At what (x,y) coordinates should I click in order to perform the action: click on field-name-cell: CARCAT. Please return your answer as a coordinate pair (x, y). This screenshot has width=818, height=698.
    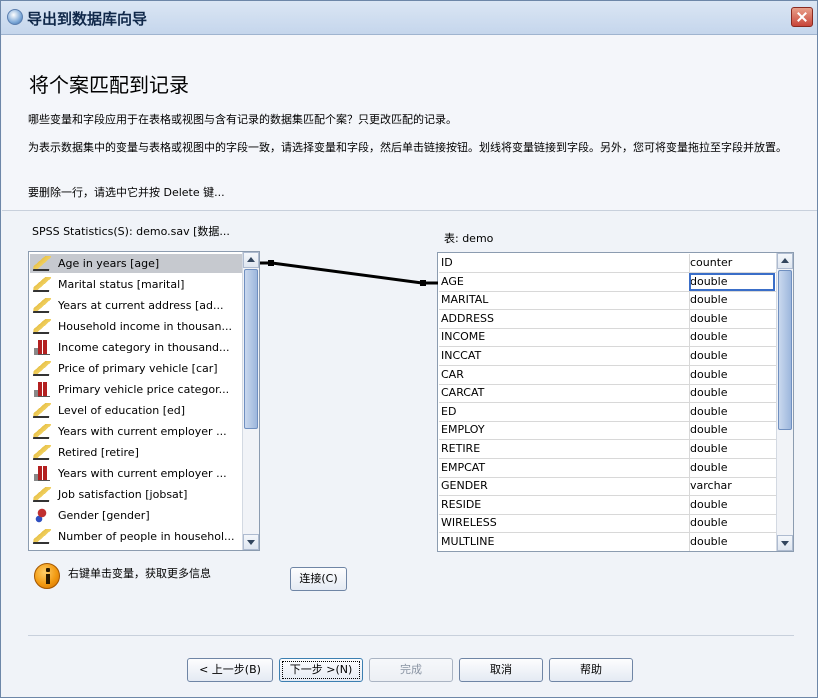
    Looking at the image, I should click on (463, 393).